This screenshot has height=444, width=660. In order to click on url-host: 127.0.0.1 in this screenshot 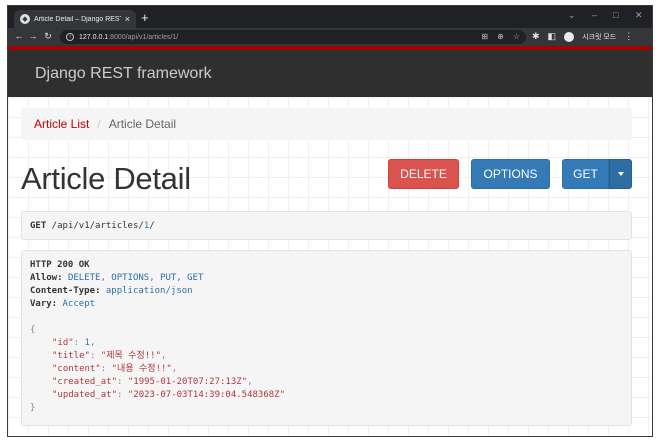, I will do `click(94, 37)`.